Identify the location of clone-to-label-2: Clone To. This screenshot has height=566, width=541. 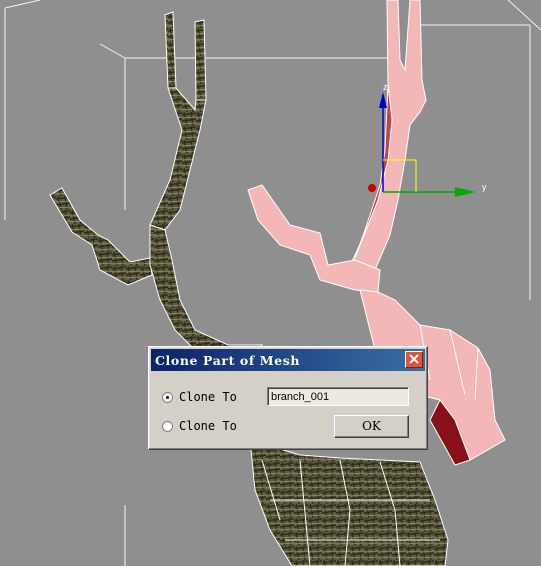
(208, 426).